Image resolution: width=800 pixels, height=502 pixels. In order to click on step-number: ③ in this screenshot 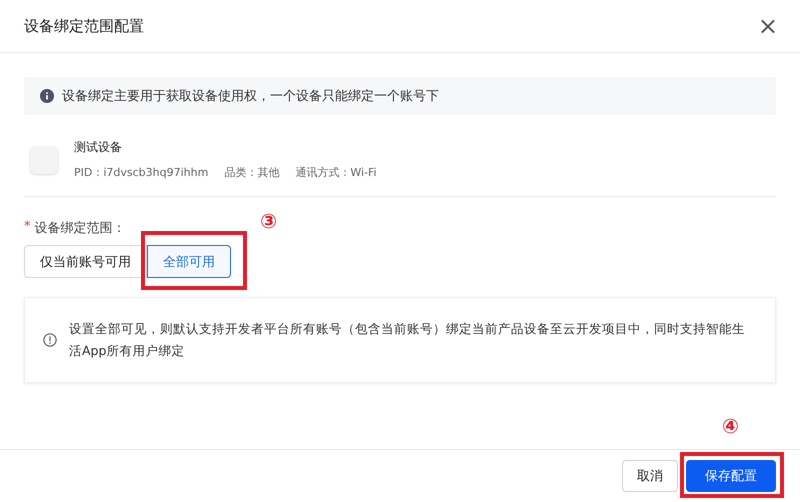, I will do `click(268, 221)`.